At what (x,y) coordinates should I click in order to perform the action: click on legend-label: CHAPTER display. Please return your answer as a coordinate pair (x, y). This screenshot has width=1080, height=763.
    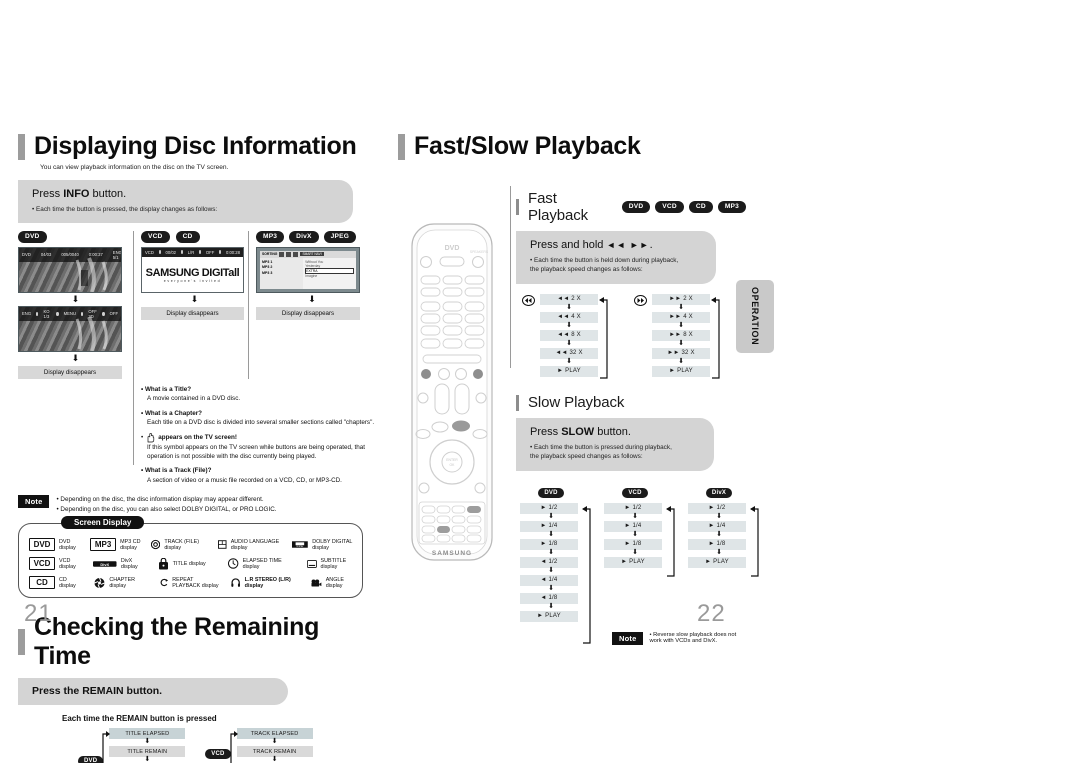
    Looking at the image, I should click on (122, 582).